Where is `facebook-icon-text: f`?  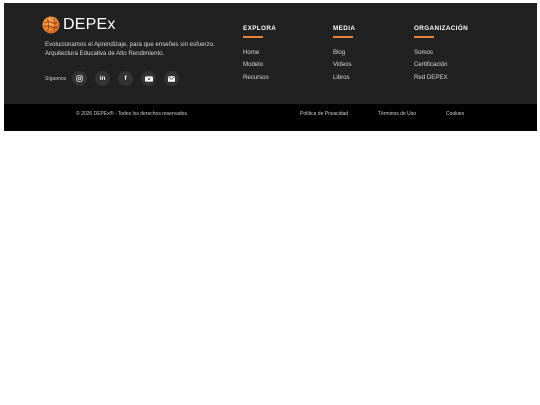
facebook-icon-text: f is located at coordinates (125, 78).